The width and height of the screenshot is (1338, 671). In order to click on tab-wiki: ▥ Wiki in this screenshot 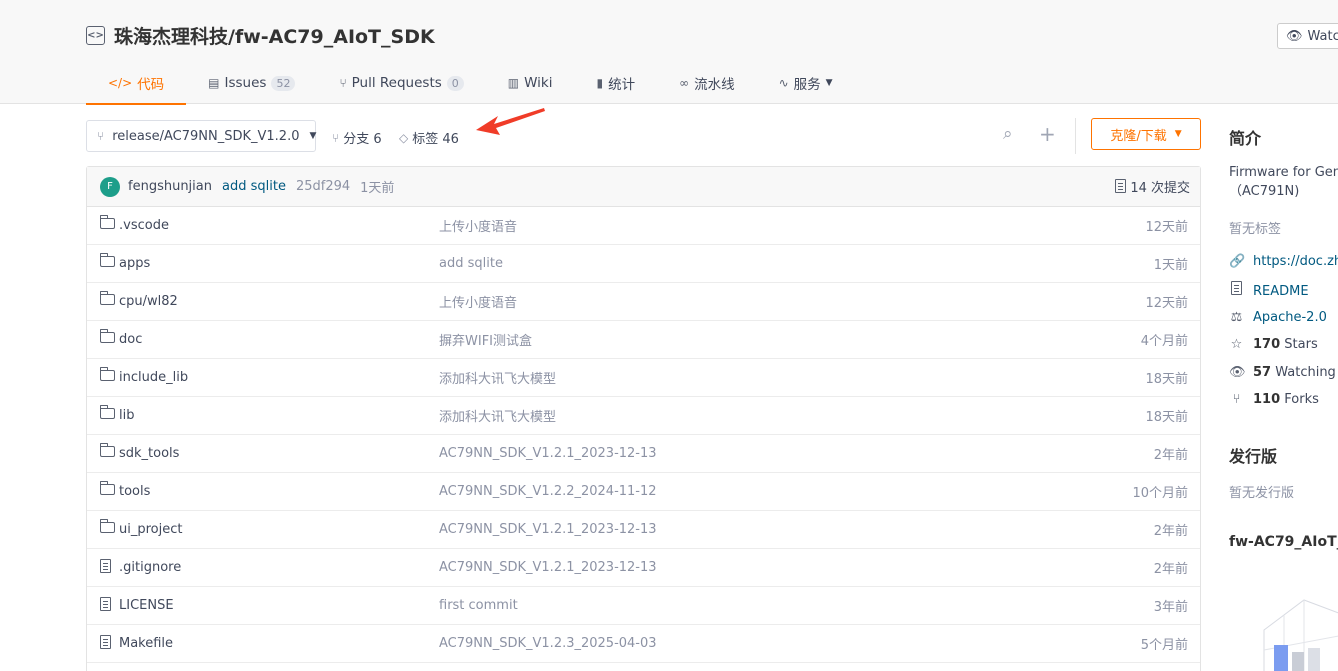, I will do `click(530, 83)`.